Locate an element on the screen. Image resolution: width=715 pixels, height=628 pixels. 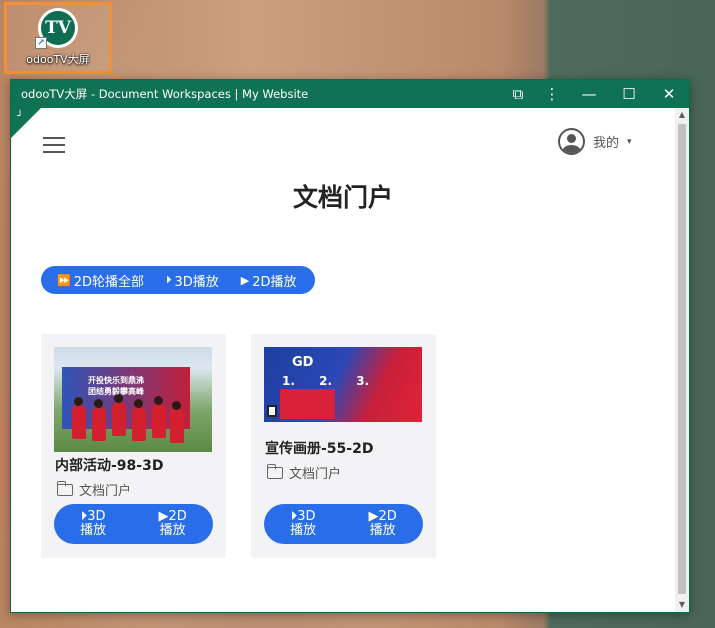
more-options-icon: ⋮ is located at coordinates (552, 94).